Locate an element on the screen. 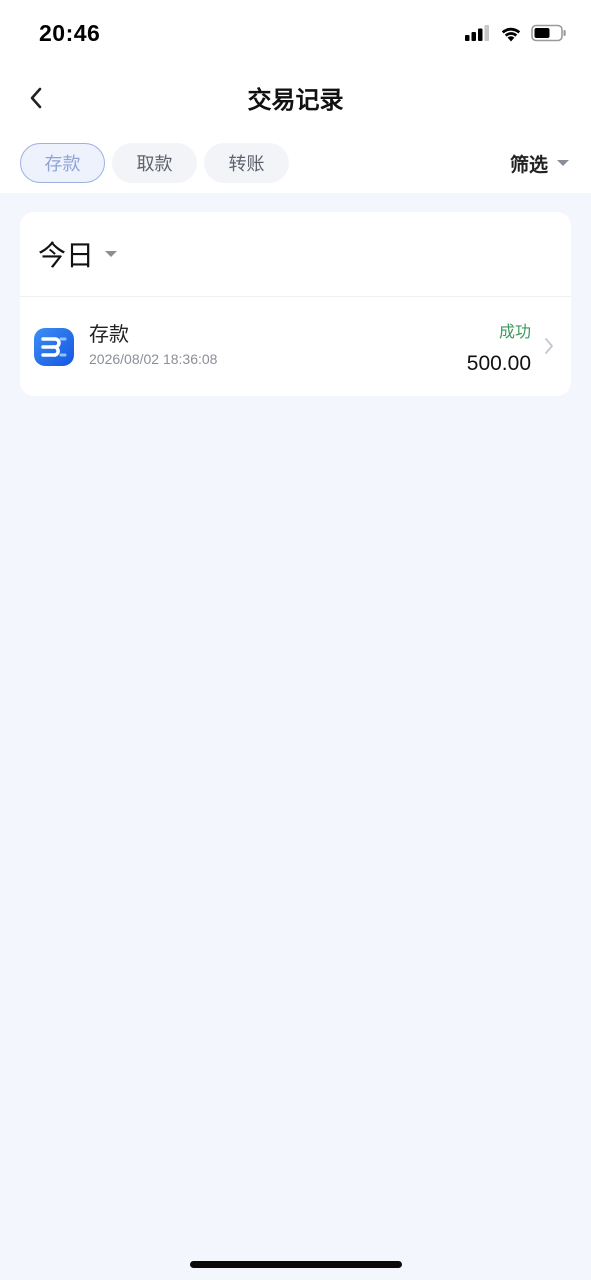  battery-icon is located at coordinates (549, 35).